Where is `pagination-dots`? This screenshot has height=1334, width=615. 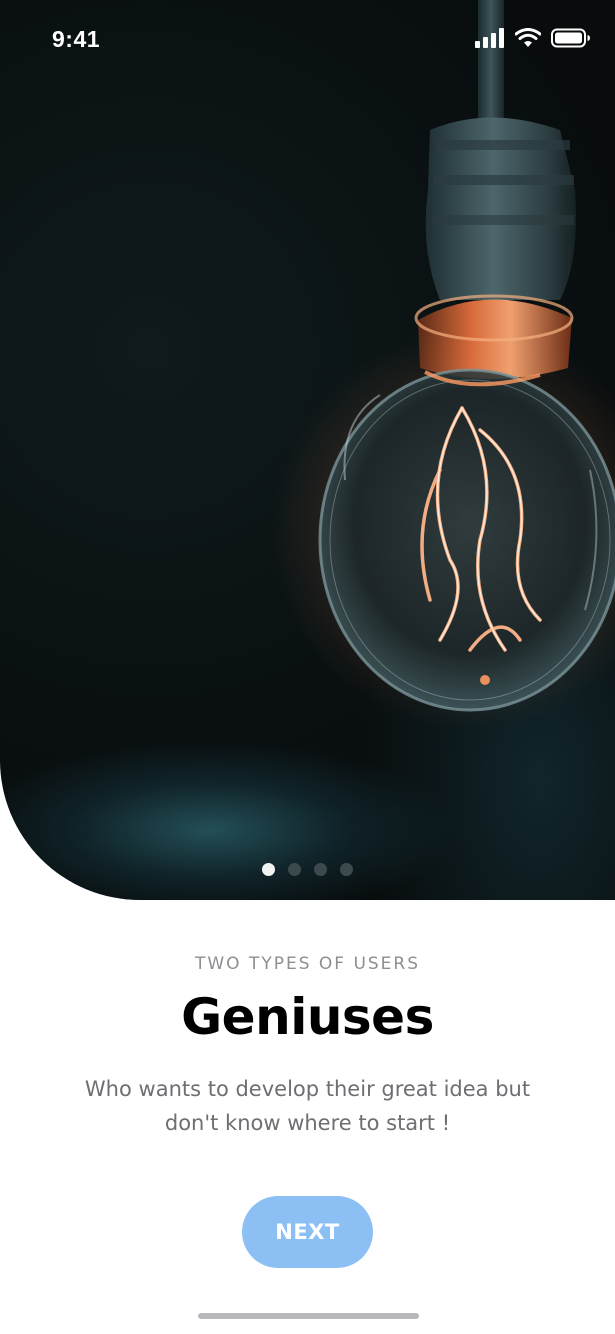
pagination-dots is located at coordinates (307, 869).